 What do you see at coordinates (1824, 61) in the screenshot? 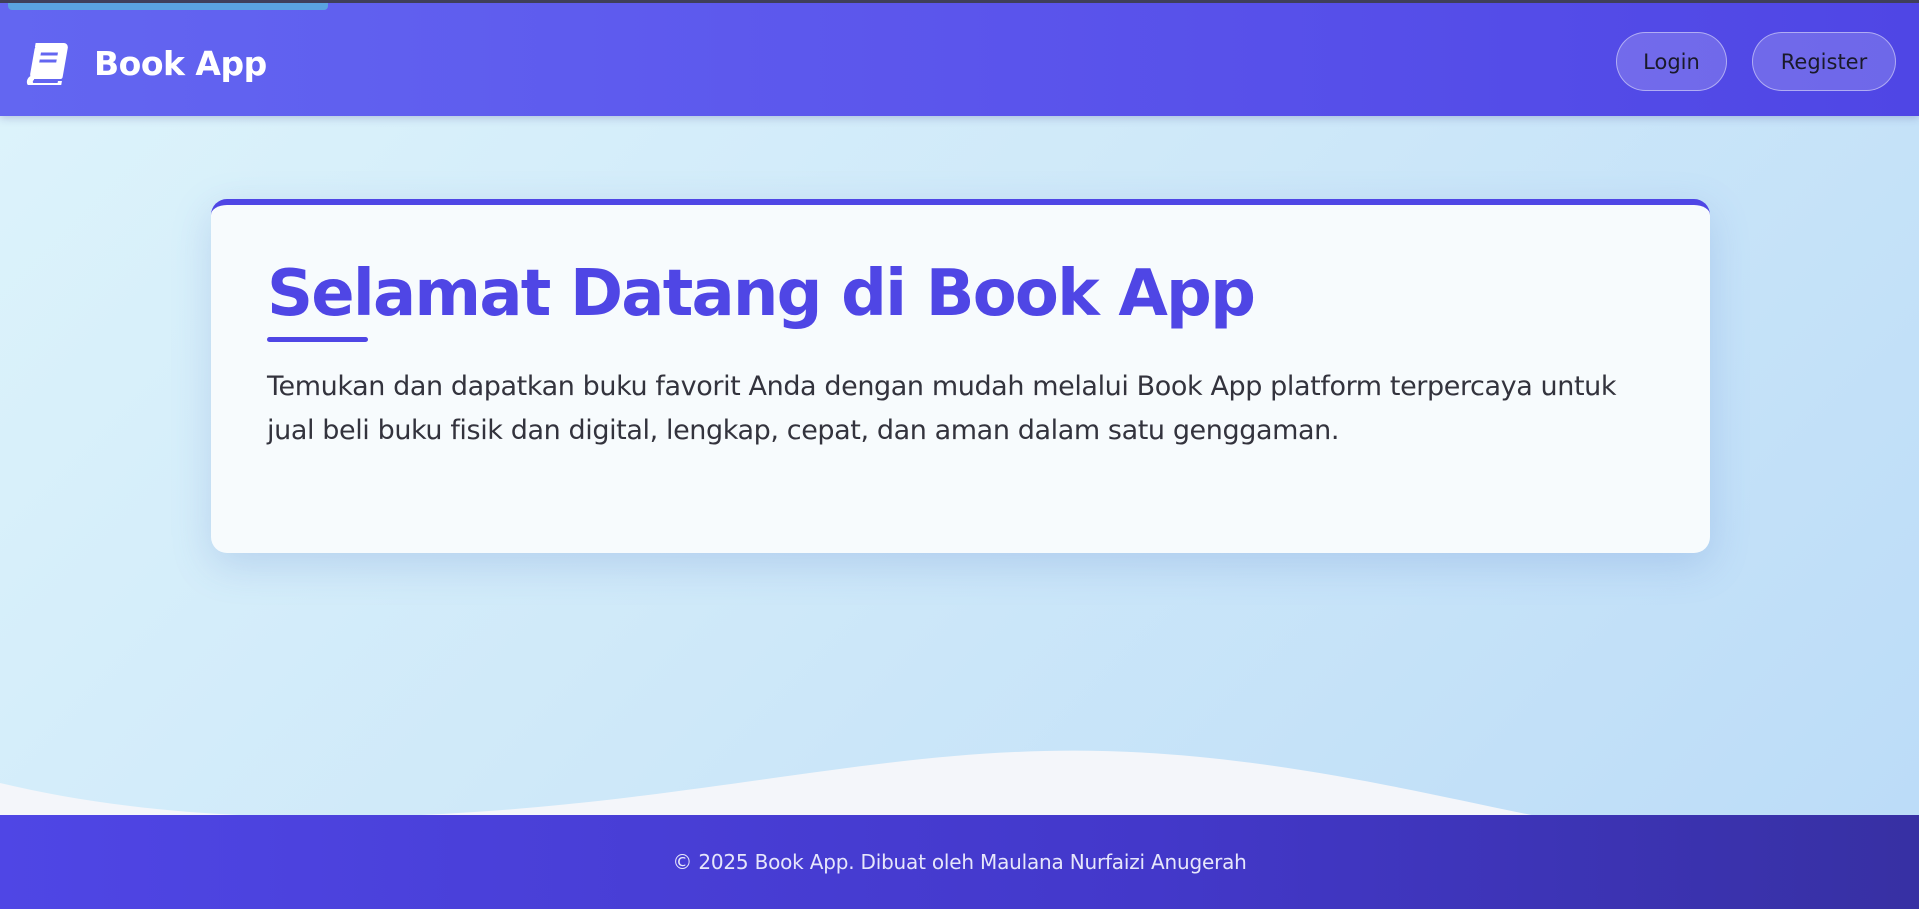
I see `register-button: Register` at bounding box center [1824, 61].